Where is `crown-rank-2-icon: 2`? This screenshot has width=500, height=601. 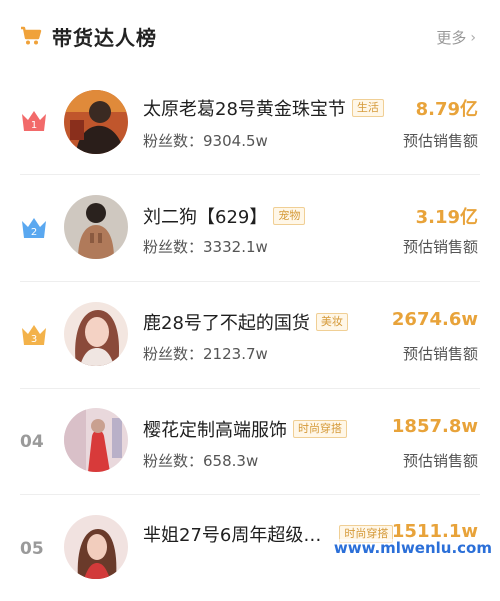
crown-rank-2-icon: 2 is located at coordinates (34, 228).